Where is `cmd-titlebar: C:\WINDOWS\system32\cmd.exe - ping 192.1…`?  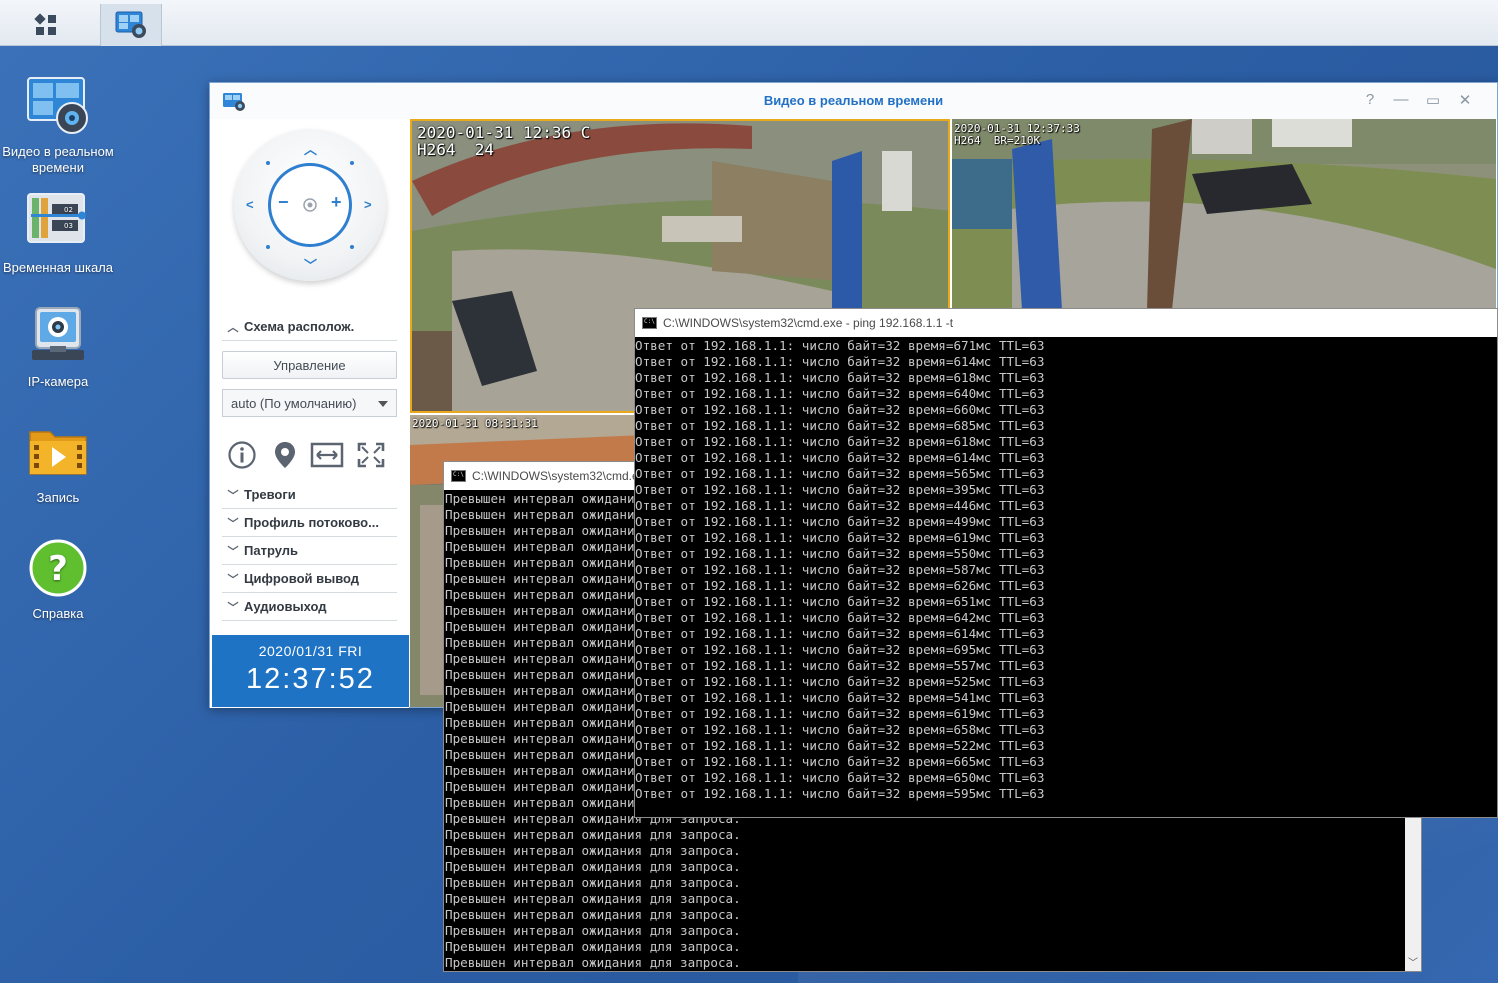
cmd-titlebar: C:\WINDOWS\system32\cmd.exe - ping 192.1… is located at coordinates (1066, 323).